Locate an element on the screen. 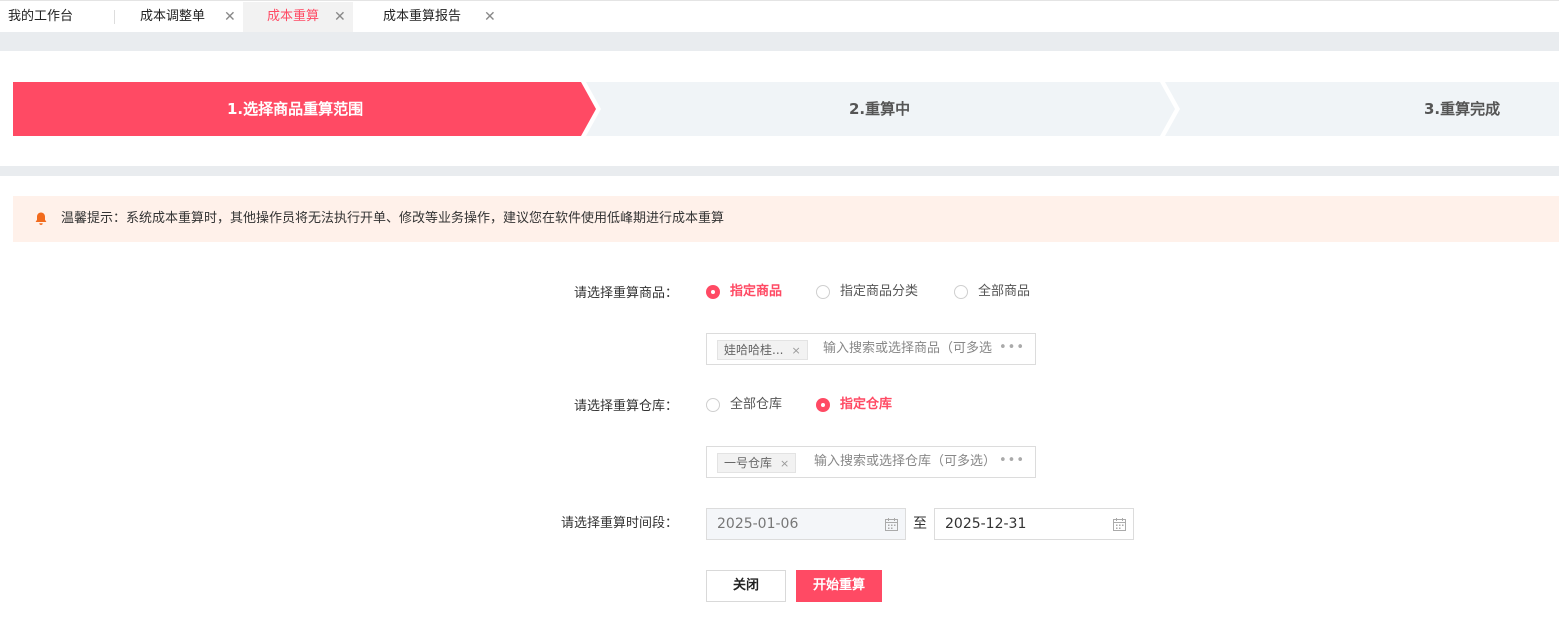 This screenshot has height=620, width=1559. selected-goods-tag: 娃哈哈桂... × is located at coordinates (762, 350).